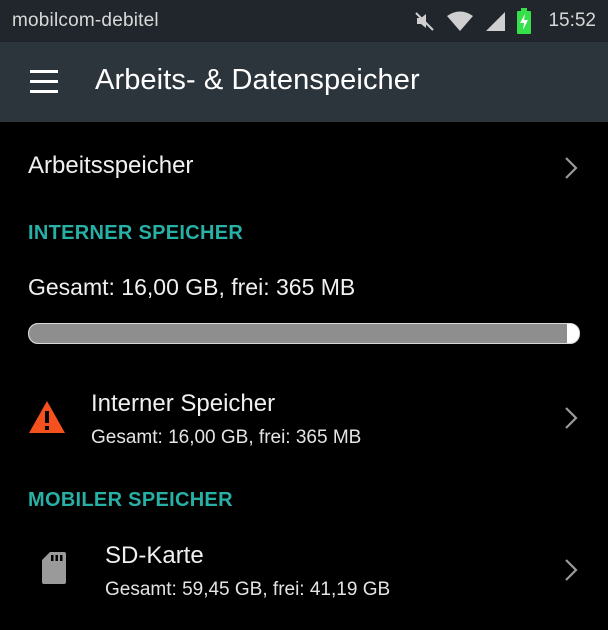  What do you see at coordinates (425, 21) in the screenshot?
I see `mute-icon` at bounding box center [425, 21].